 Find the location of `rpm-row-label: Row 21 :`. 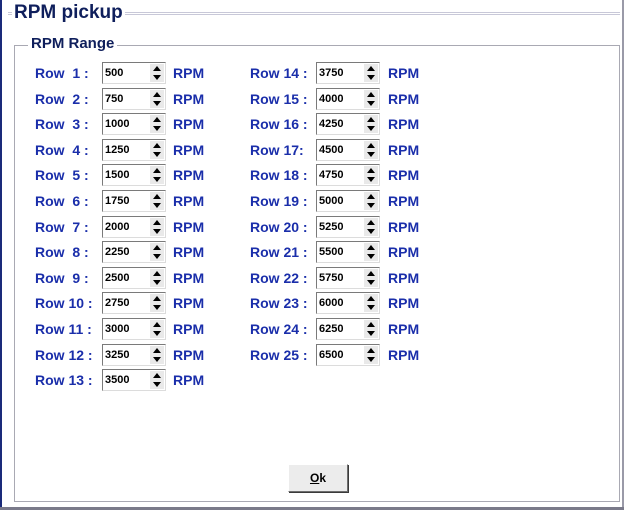

rpm-row-label: Row 21 : is located at coordinates (279, 252).